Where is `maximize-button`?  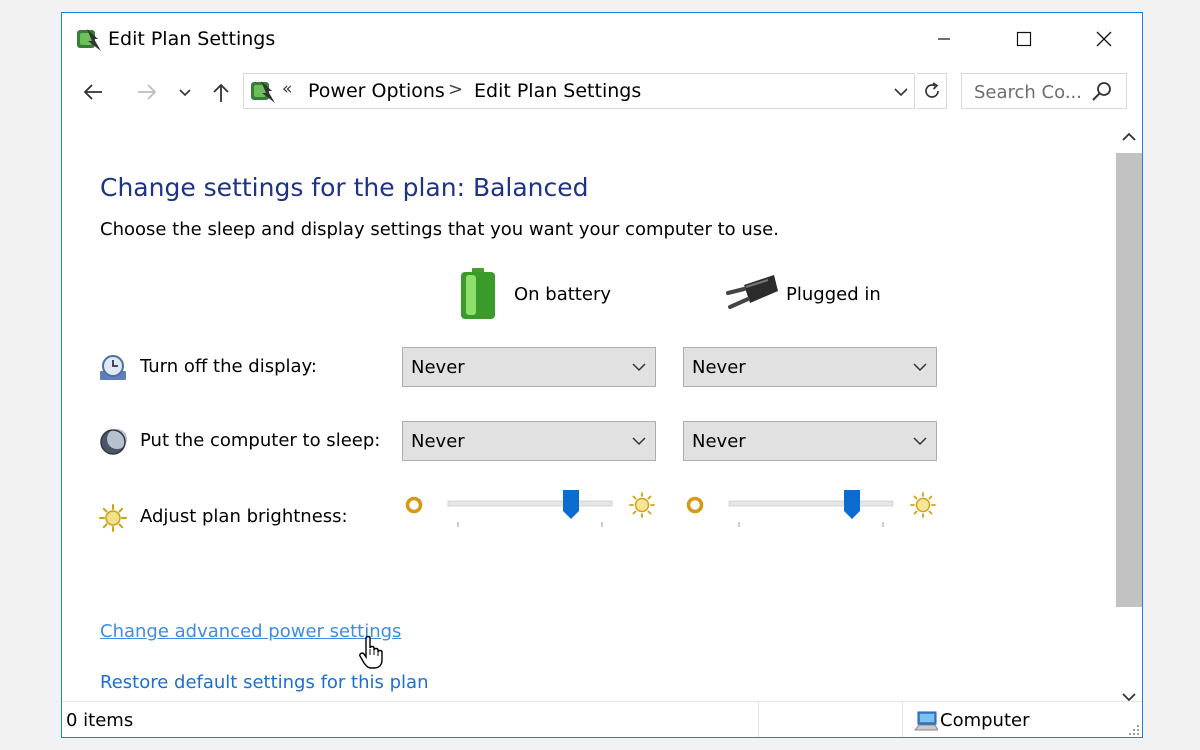 maximize-button is located at coordinates (1024, 39).